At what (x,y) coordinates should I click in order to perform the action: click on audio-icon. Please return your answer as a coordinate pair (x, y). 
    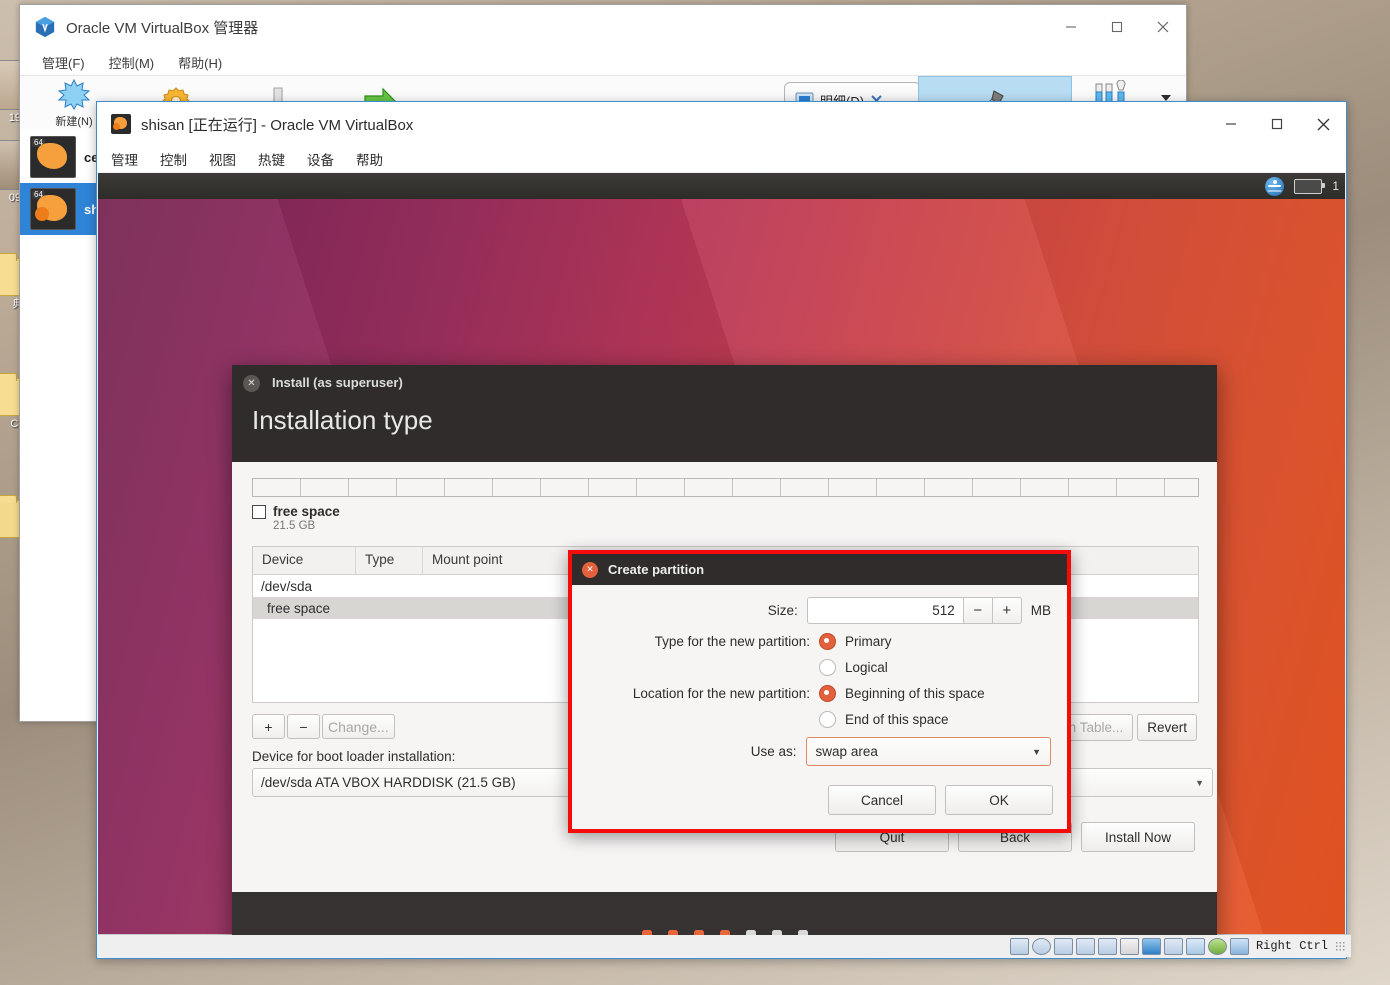
    Looking at the image, I should click on (1063, 946).